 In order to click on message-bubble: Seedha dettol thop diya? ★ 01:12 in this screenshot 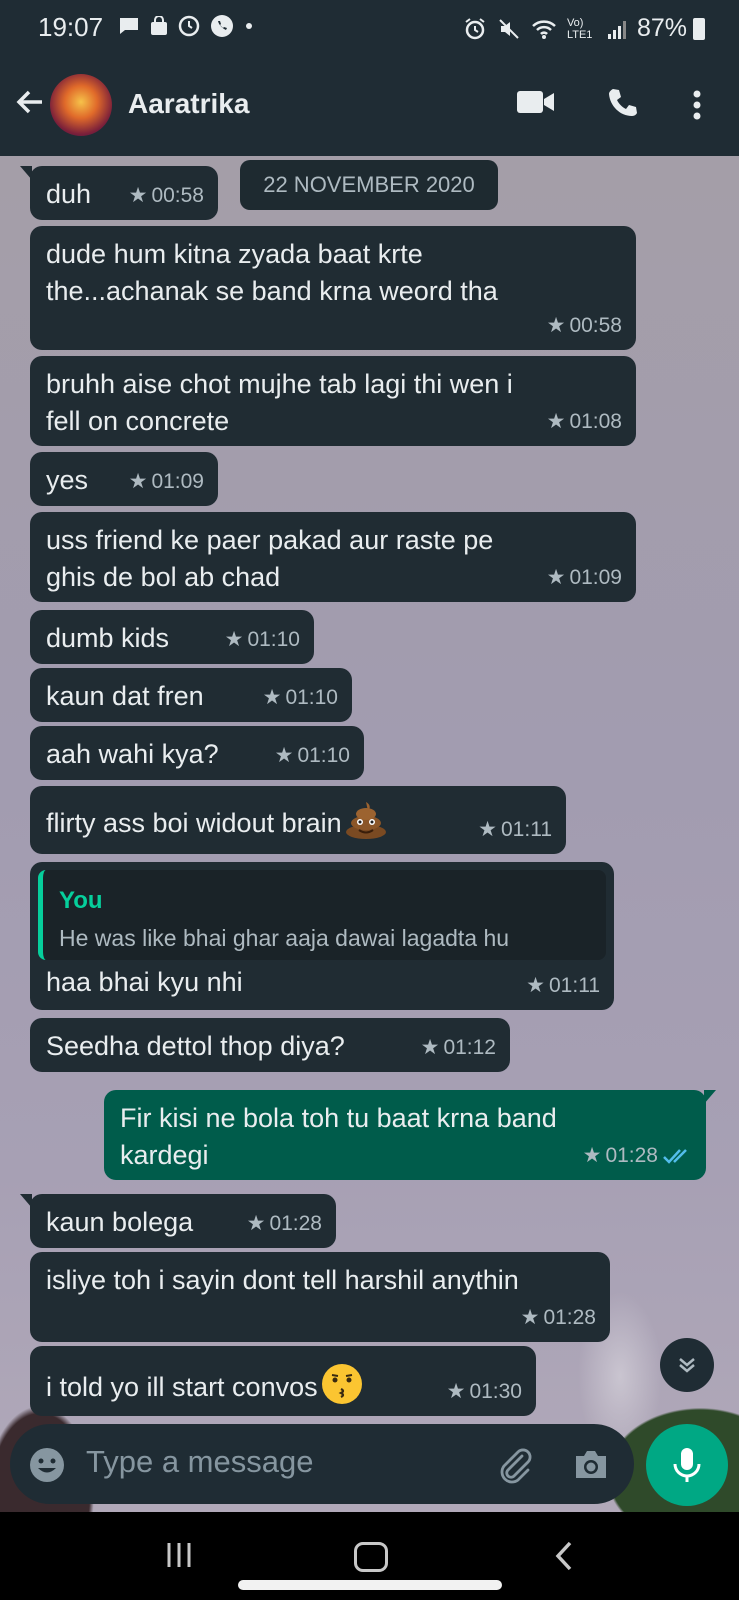, I will do `click(270, 1045)`.